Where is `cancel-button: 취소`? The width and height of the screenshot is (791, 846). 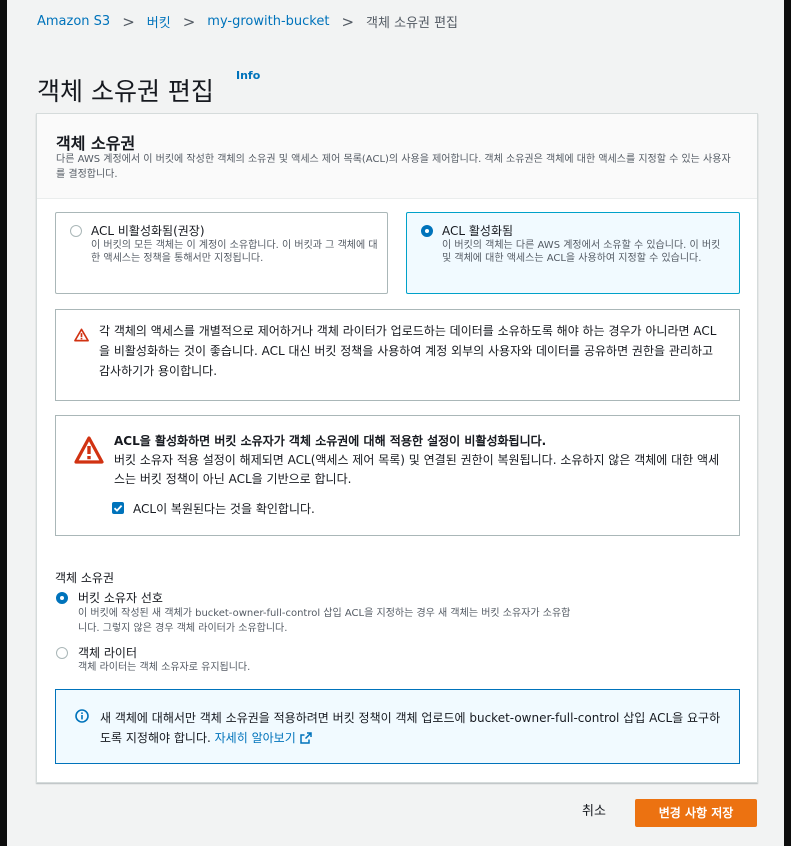
cancel-button: 취소 is located at coordinates (594, 812).